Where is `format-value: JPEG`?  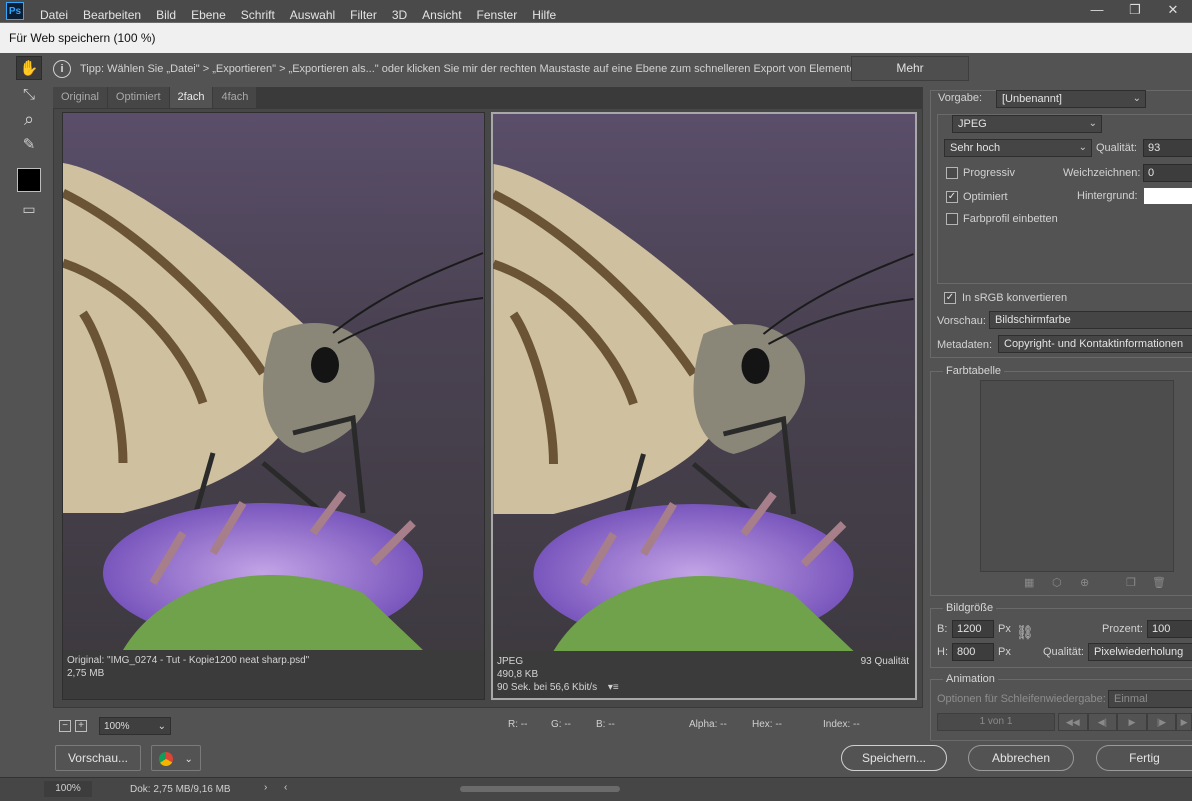 format-value: JPEG is located at coordinates (972, 124).